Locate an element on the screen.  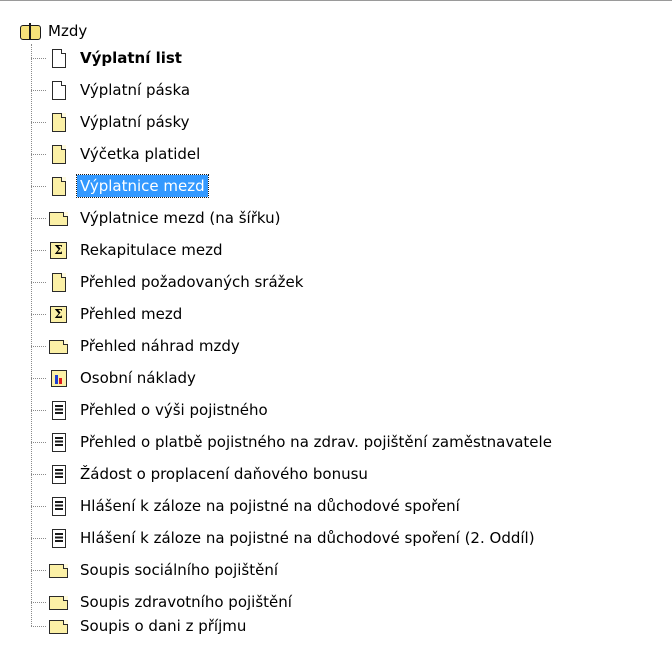
tree-item-soupis-socialniho-pojisteni: Soupis sociálního pojištění is located at coordinates (156, 570).